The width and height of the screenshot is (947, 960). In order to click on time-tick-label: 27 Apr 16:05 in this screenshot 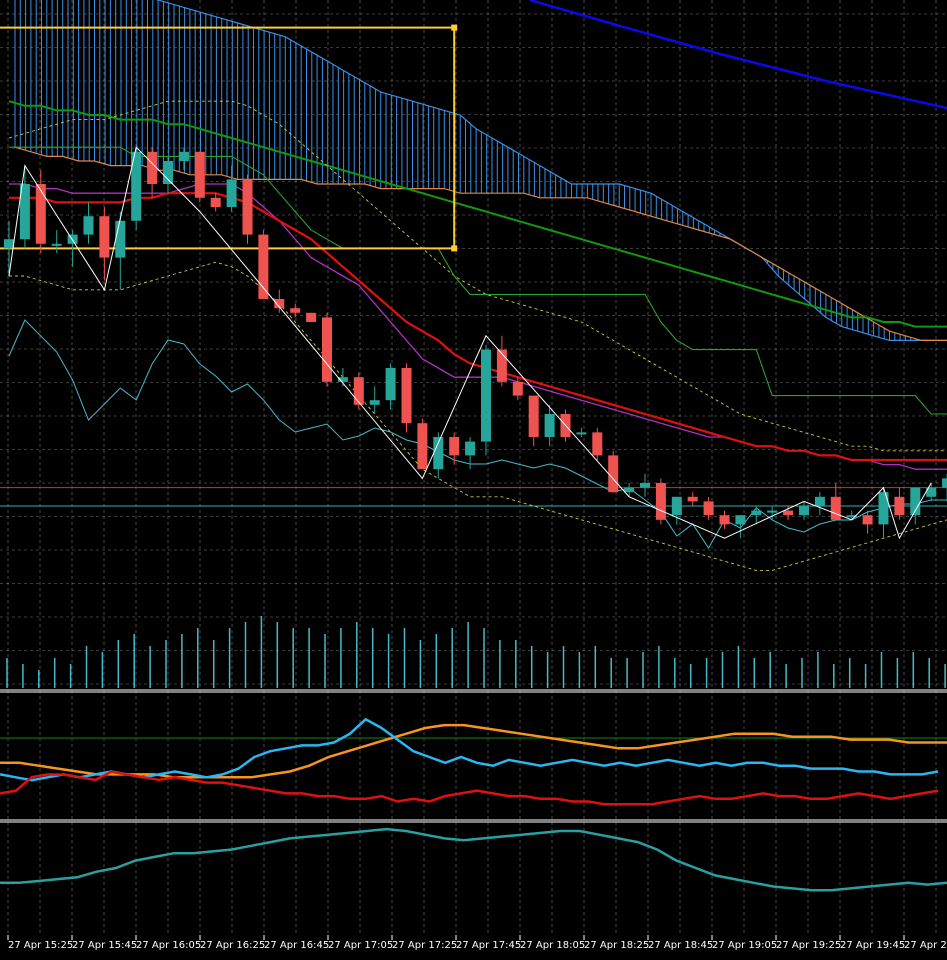, I will do `click(168, 945)`.